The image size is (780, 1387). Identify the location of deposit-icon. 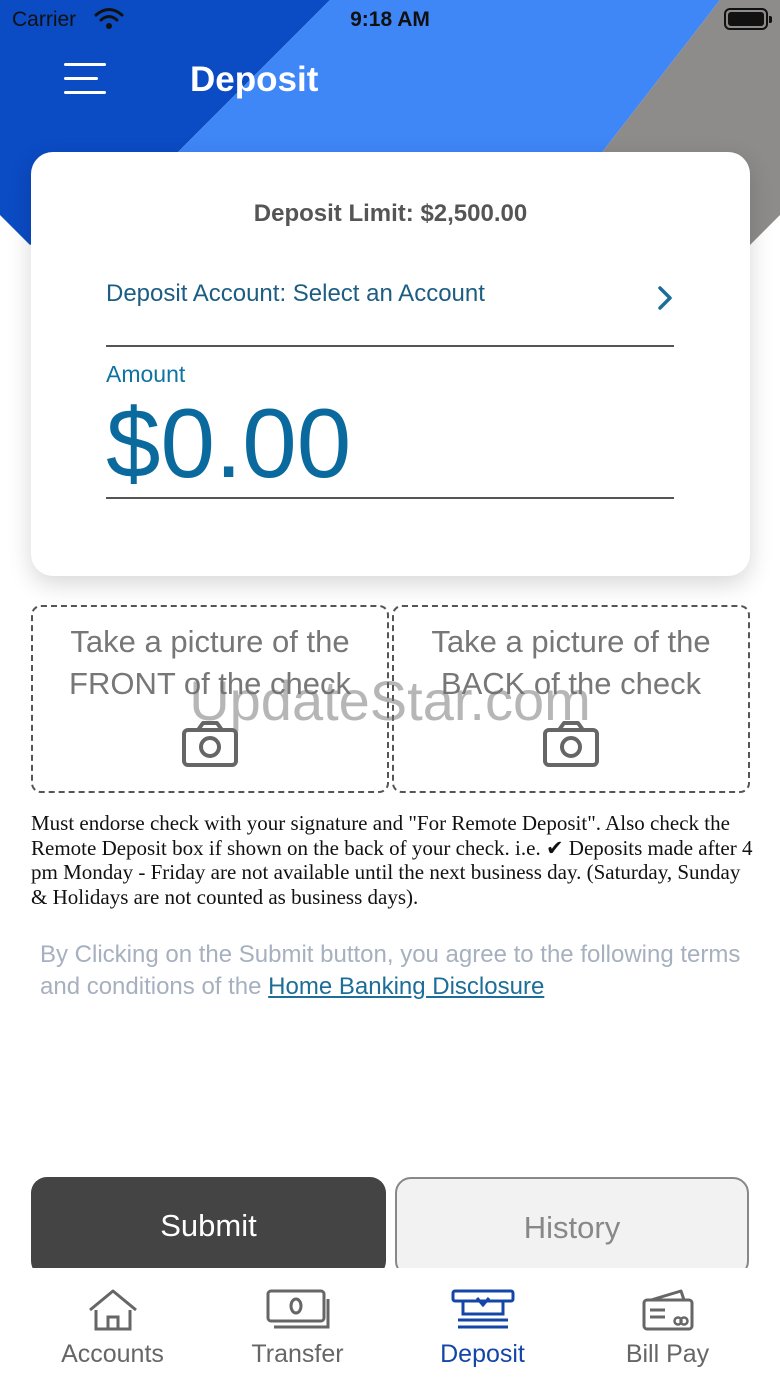
(482, 1309).